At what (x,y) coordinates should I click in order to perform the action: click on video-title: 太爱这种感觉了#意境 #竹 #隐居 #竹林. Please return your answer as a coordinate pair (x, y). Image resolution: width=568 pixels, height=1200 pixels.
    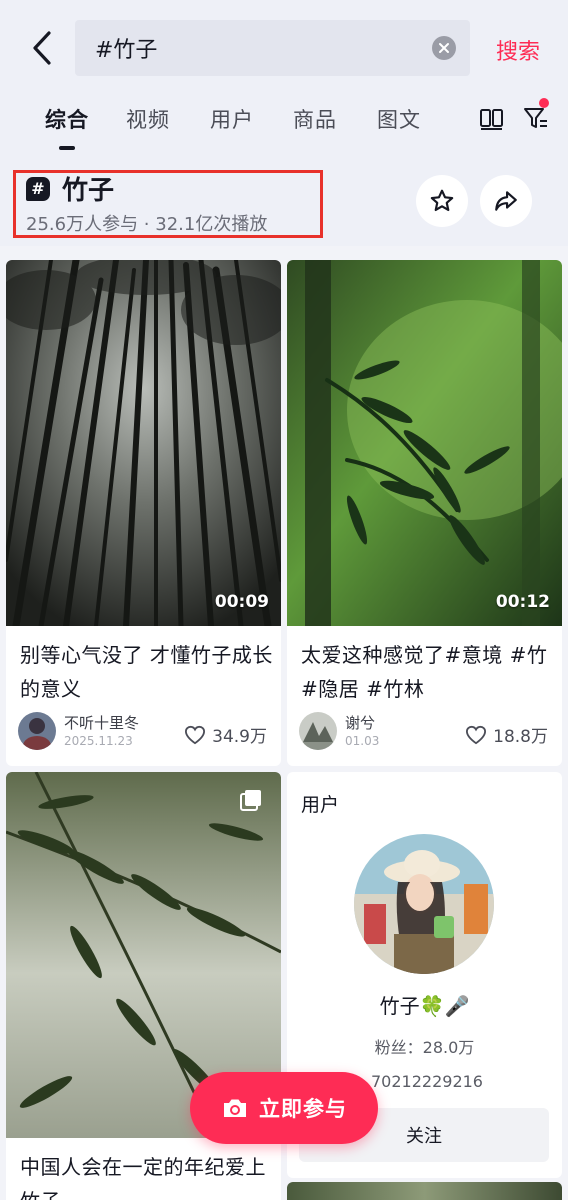
    Looking at the image, I should click on (424, 672).